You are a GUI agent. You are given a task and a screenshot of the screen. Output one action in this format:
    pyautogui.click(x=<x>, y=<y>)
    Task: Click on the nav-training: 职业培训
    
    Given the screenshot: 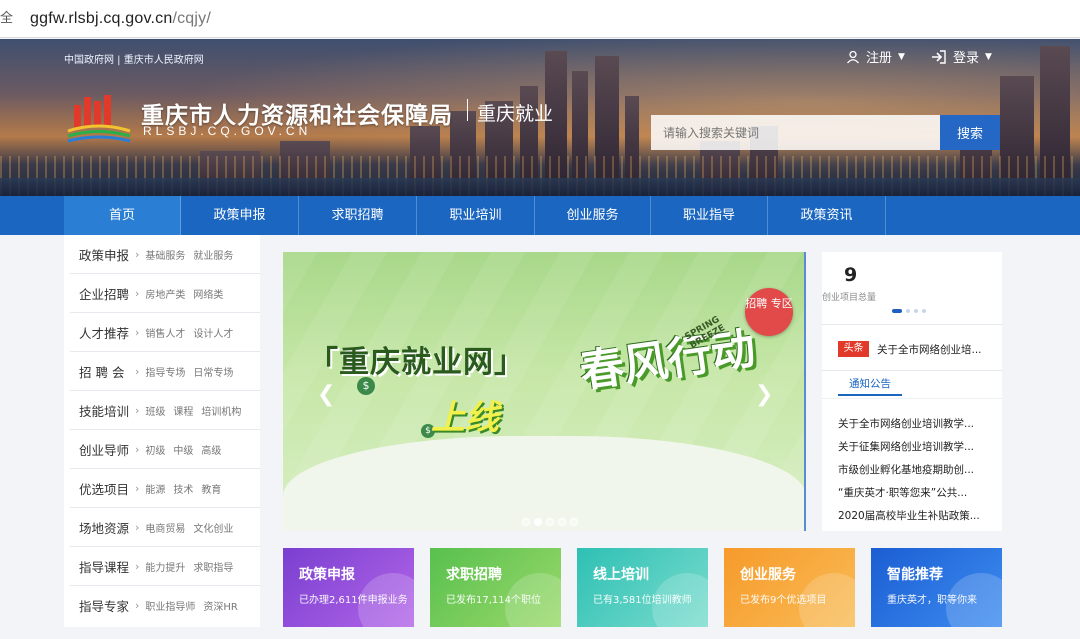 What is the action you would take?
    pyautogui.click(x=476, y=215)
    